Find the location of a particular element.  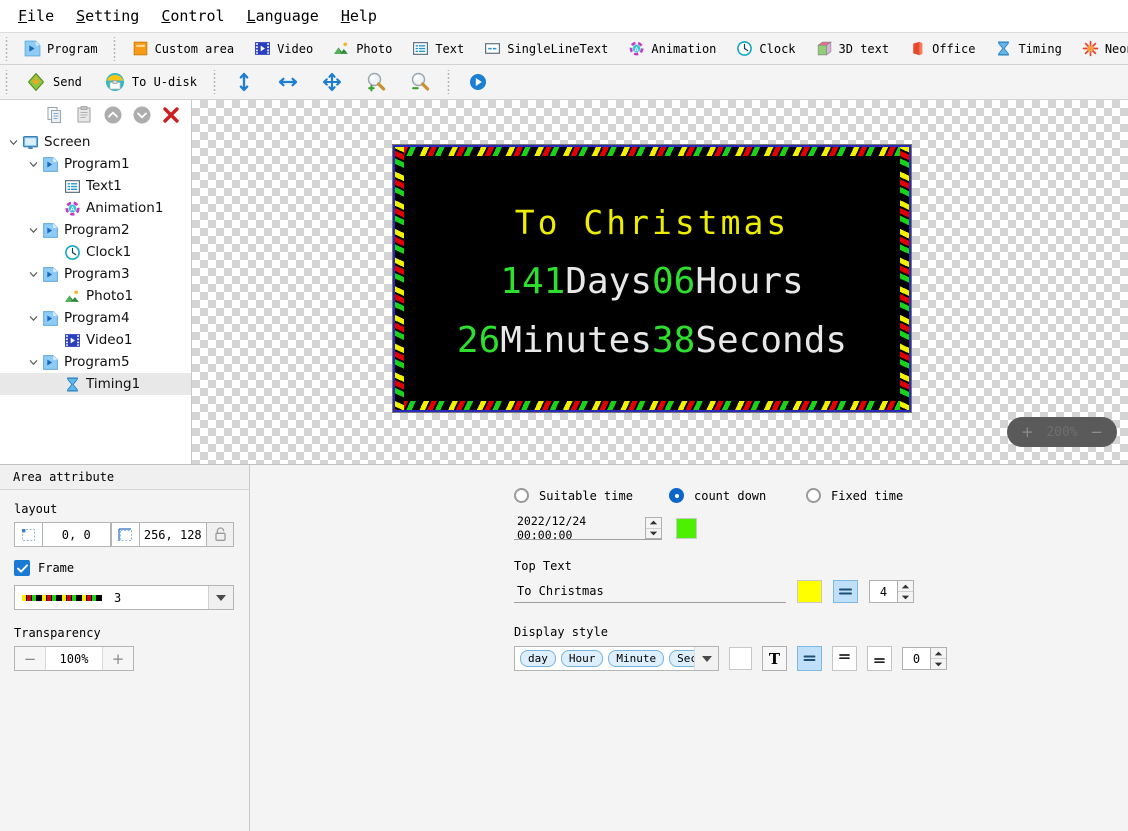

toolbar-custom-area-button: Custom area is located at coordinates (183, 49).